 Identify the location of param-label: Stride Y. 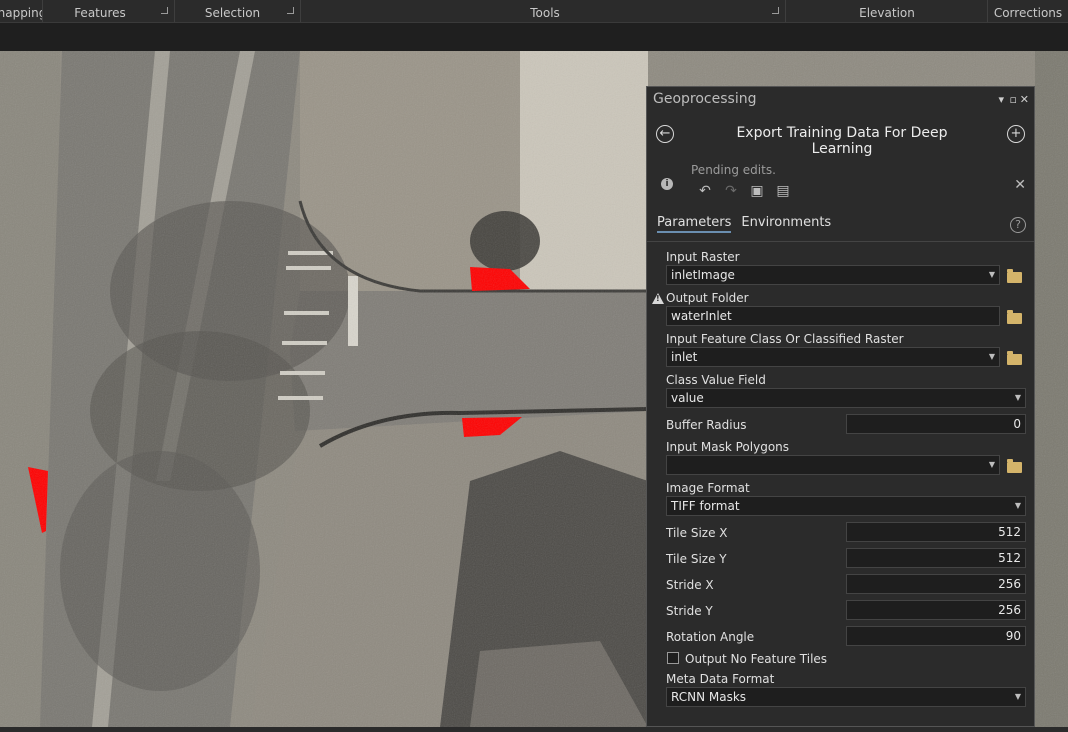
(689, 611).